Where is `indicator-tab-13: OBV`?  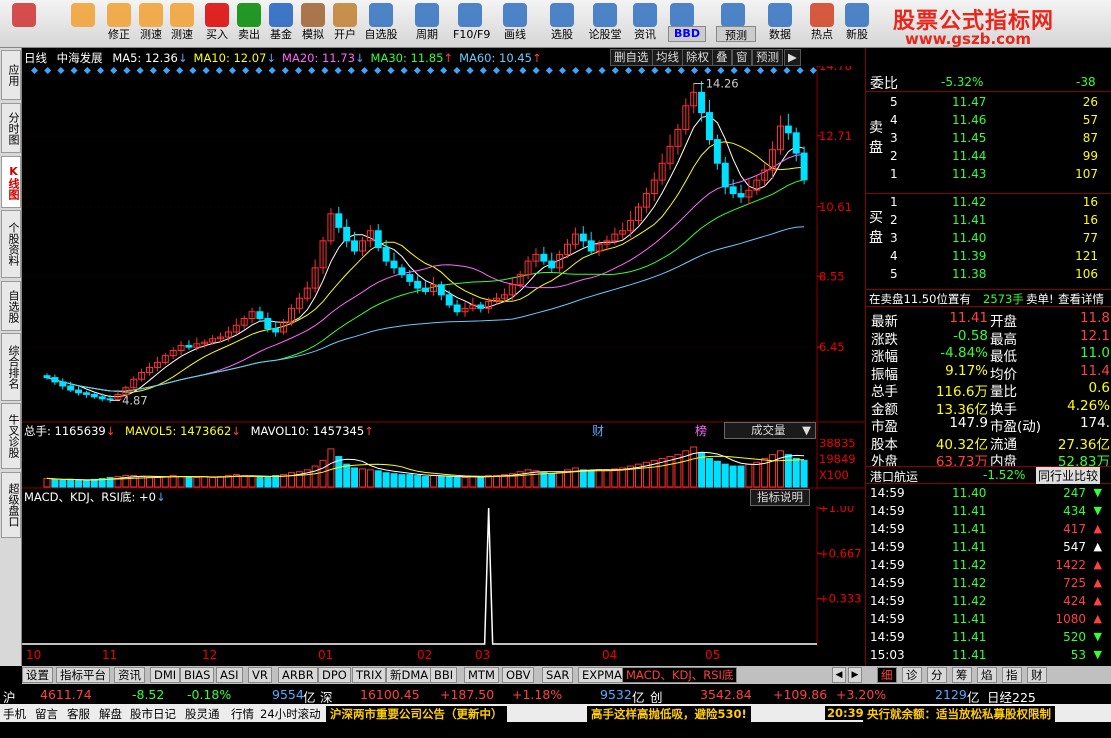
indicator-tab-13: OBV is located at coordinates (518, 675).